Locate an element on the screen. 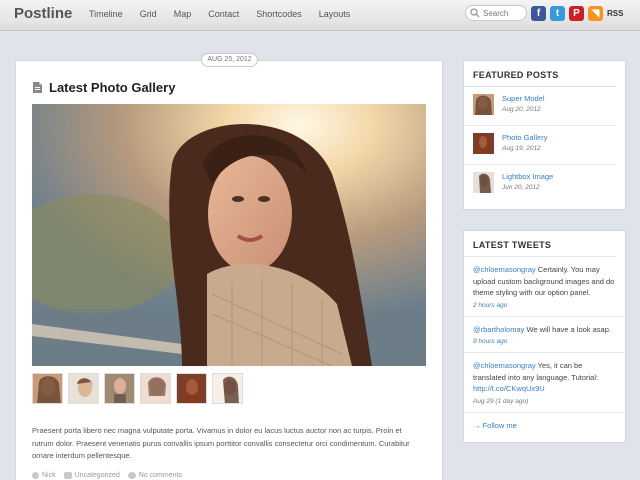  twitter-icon: t is located at coordinates (557, 13).